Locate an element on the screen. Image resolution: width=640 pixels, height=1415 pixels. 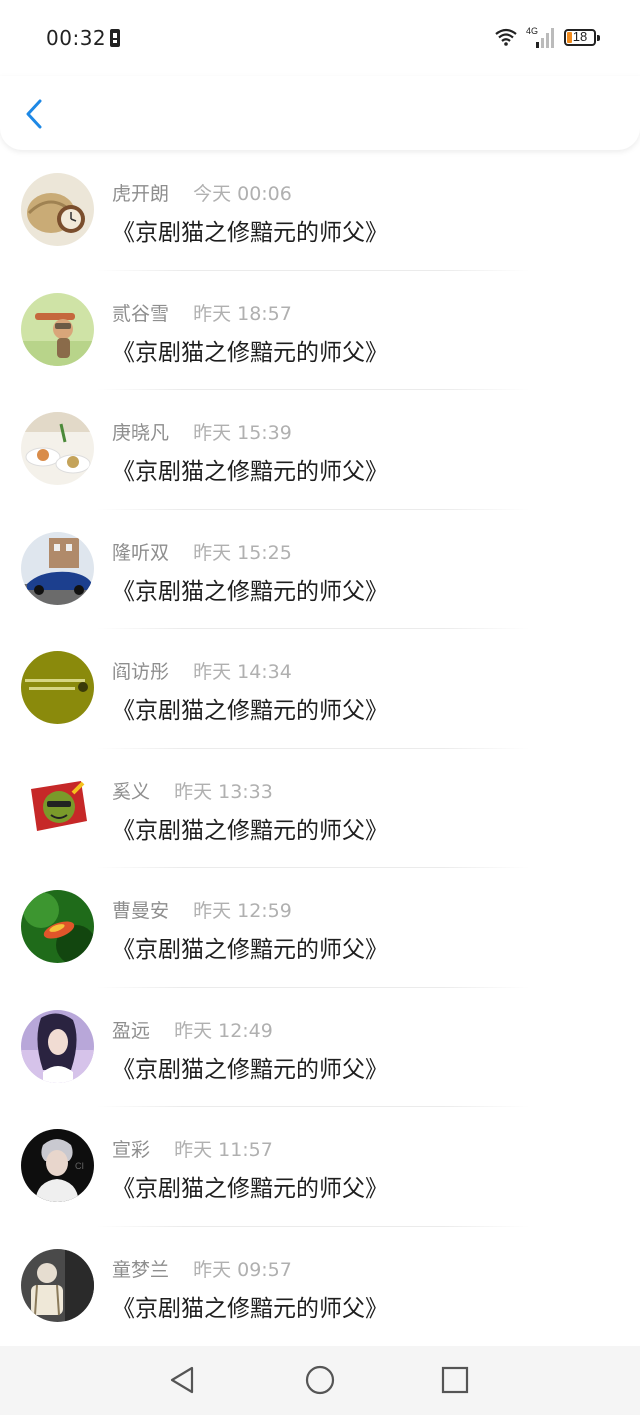
message-time: 昨天 11:57 is located at coordinates (223, 1150).